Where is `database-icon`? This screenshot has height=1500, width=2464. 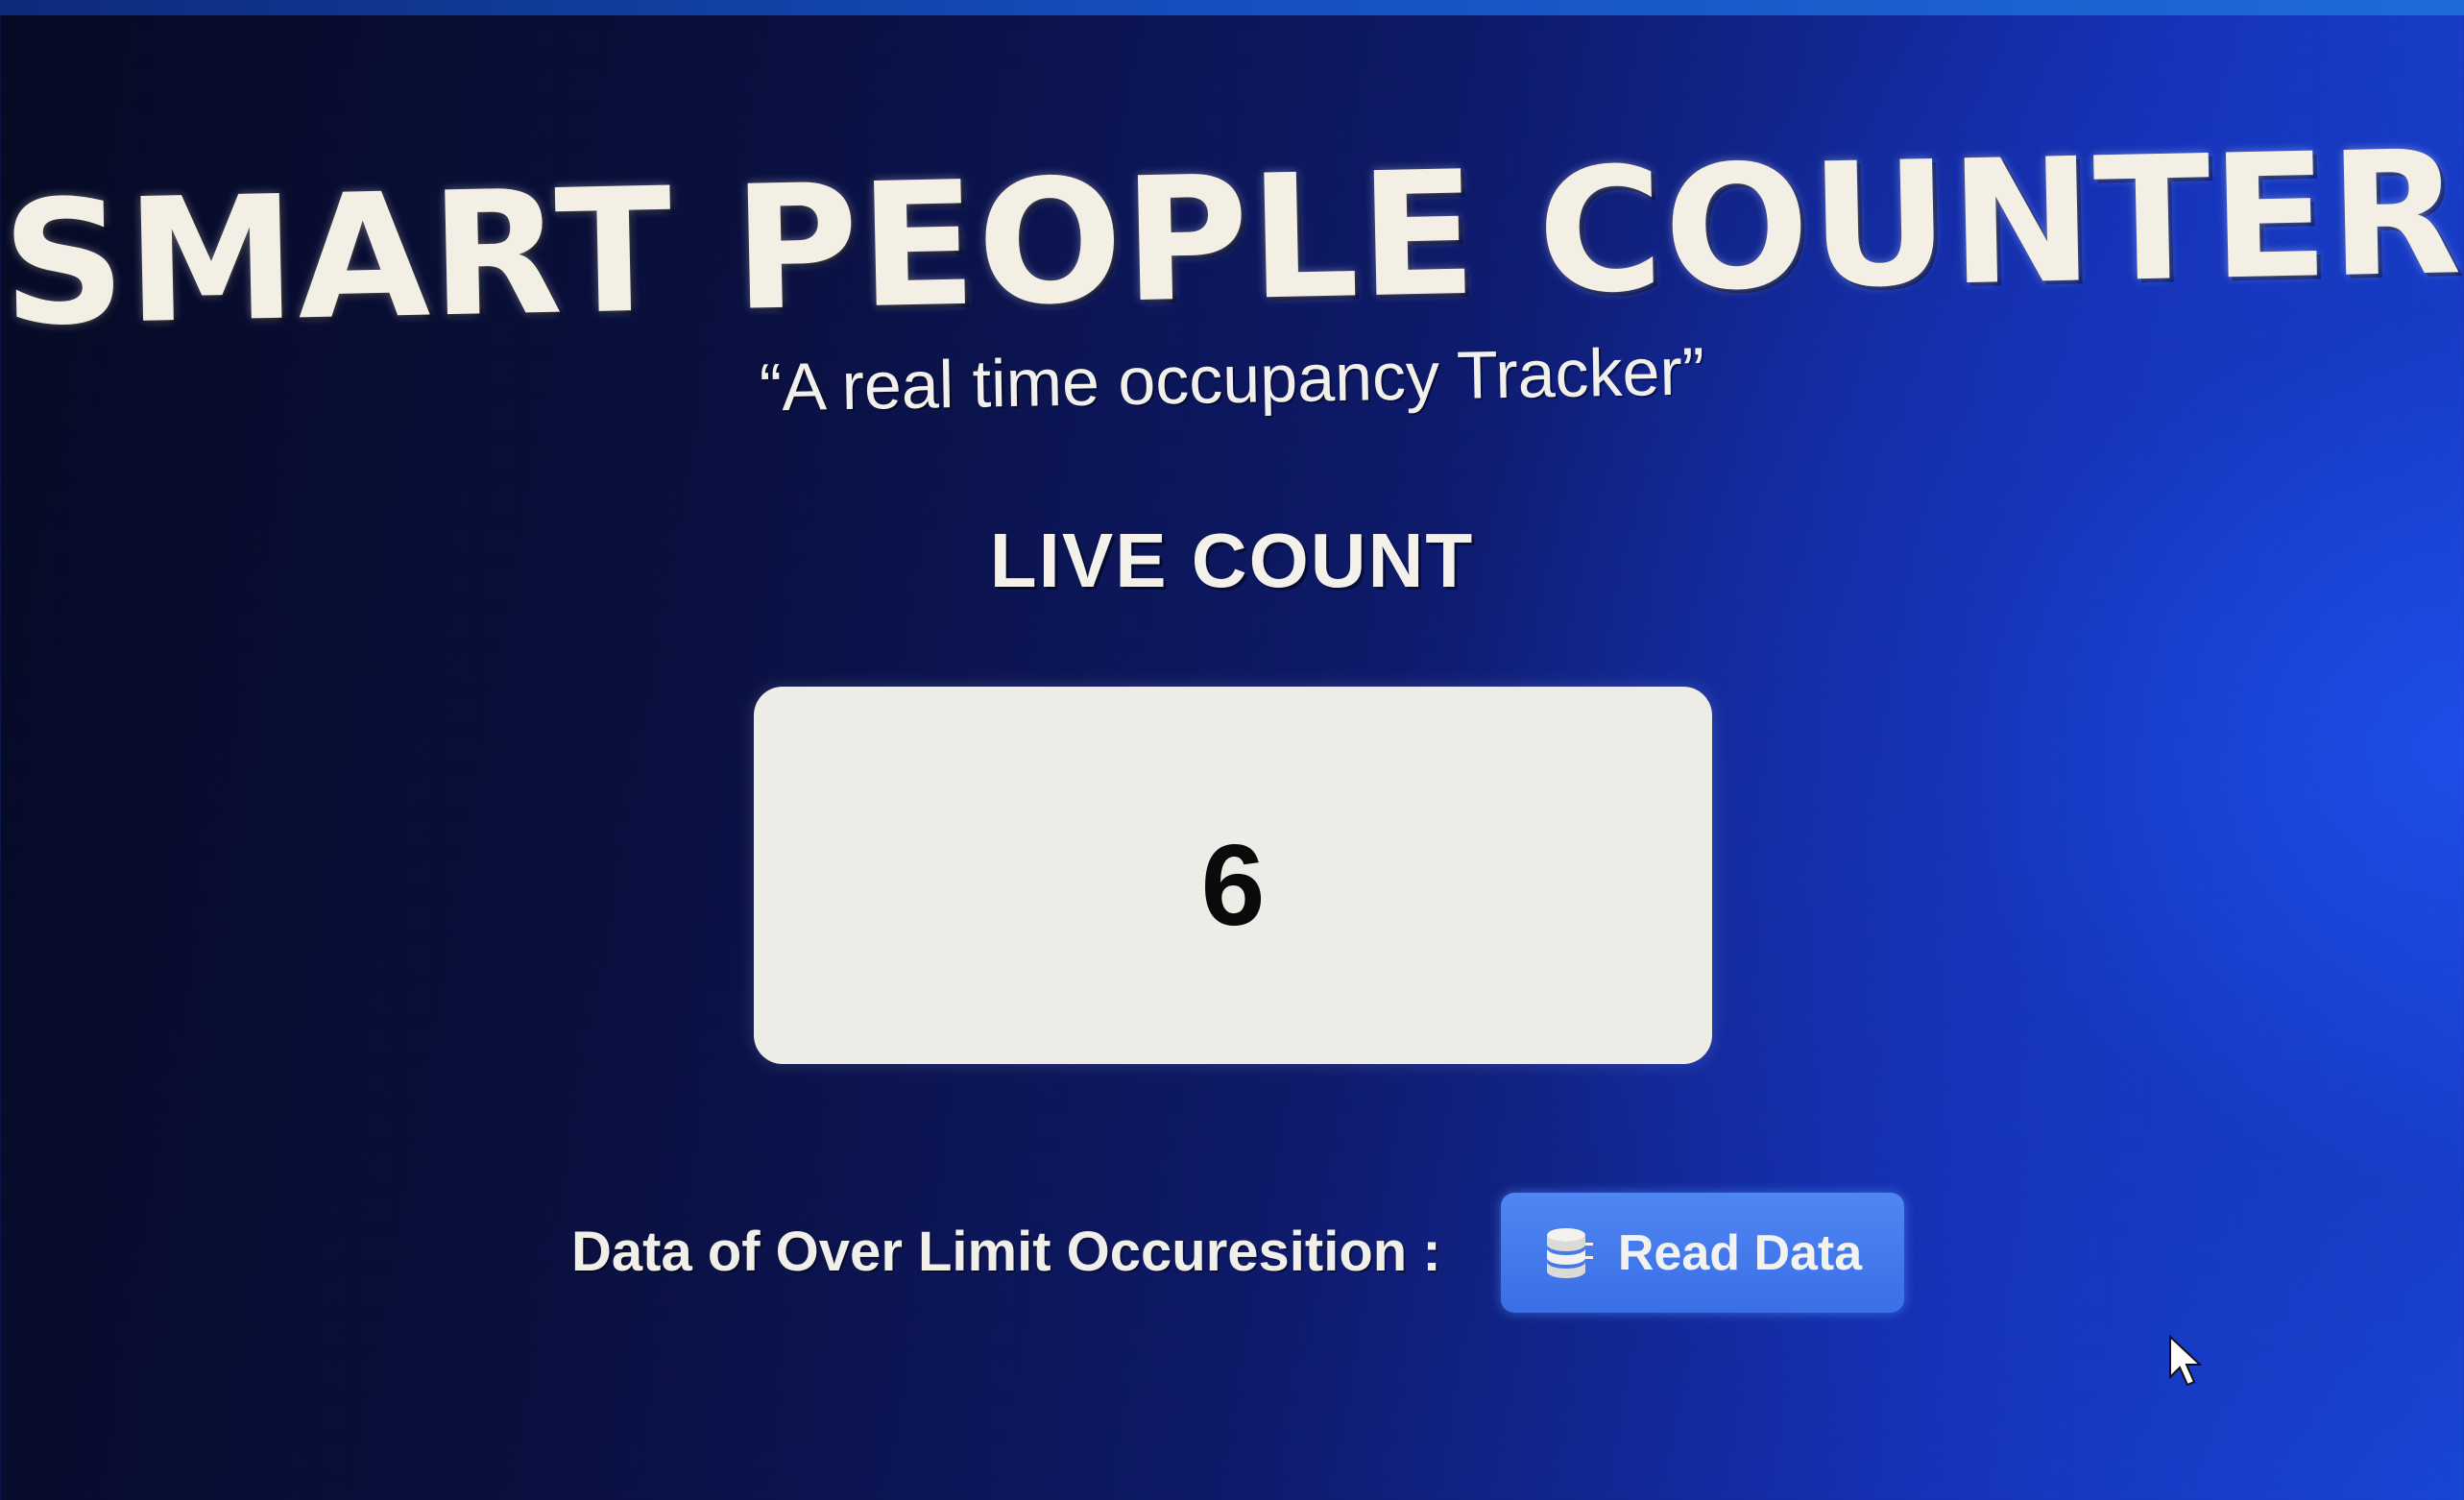 database-icon is located at coordinates (1570, 1253).